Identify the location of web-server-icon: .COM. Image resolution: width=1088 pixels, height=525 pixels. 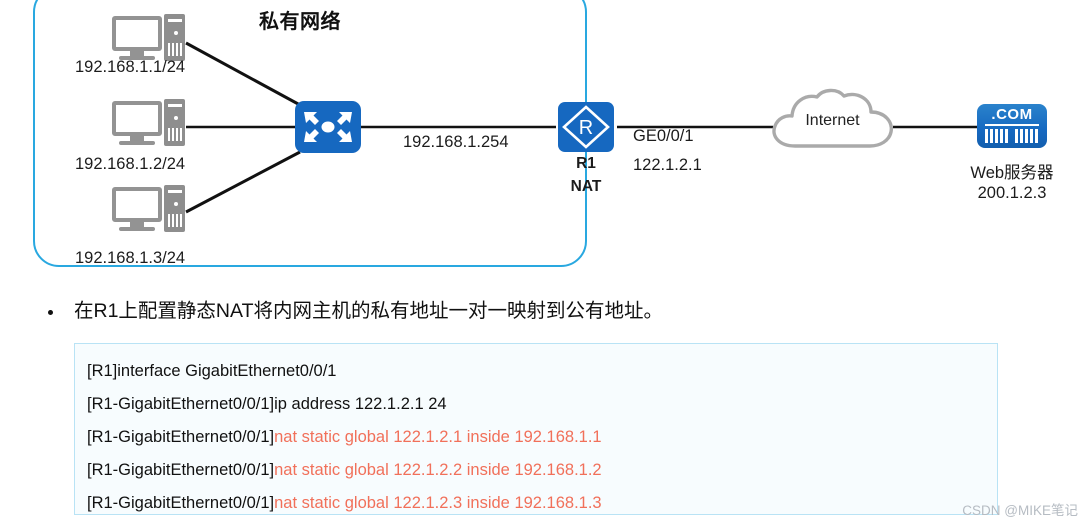
(1012, 126).